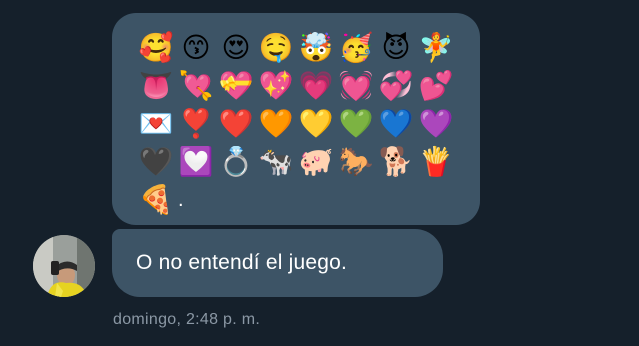 The height and width of the screenshot is (346, 639). I want to click on emoji-row-1: 🥰 😙 😍 🤤 🤯 🥳 😈 🧚, so click(298, 48).